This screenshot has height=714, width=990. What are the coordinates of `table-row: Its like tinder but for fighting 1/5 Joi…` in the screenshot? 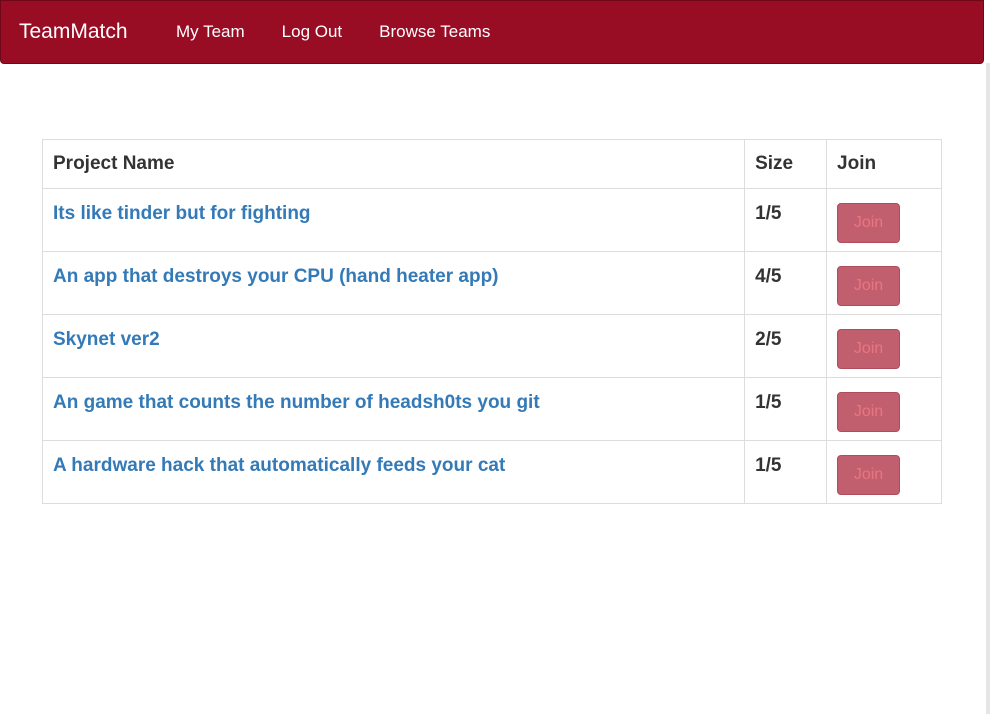 It's located at (491, 220).